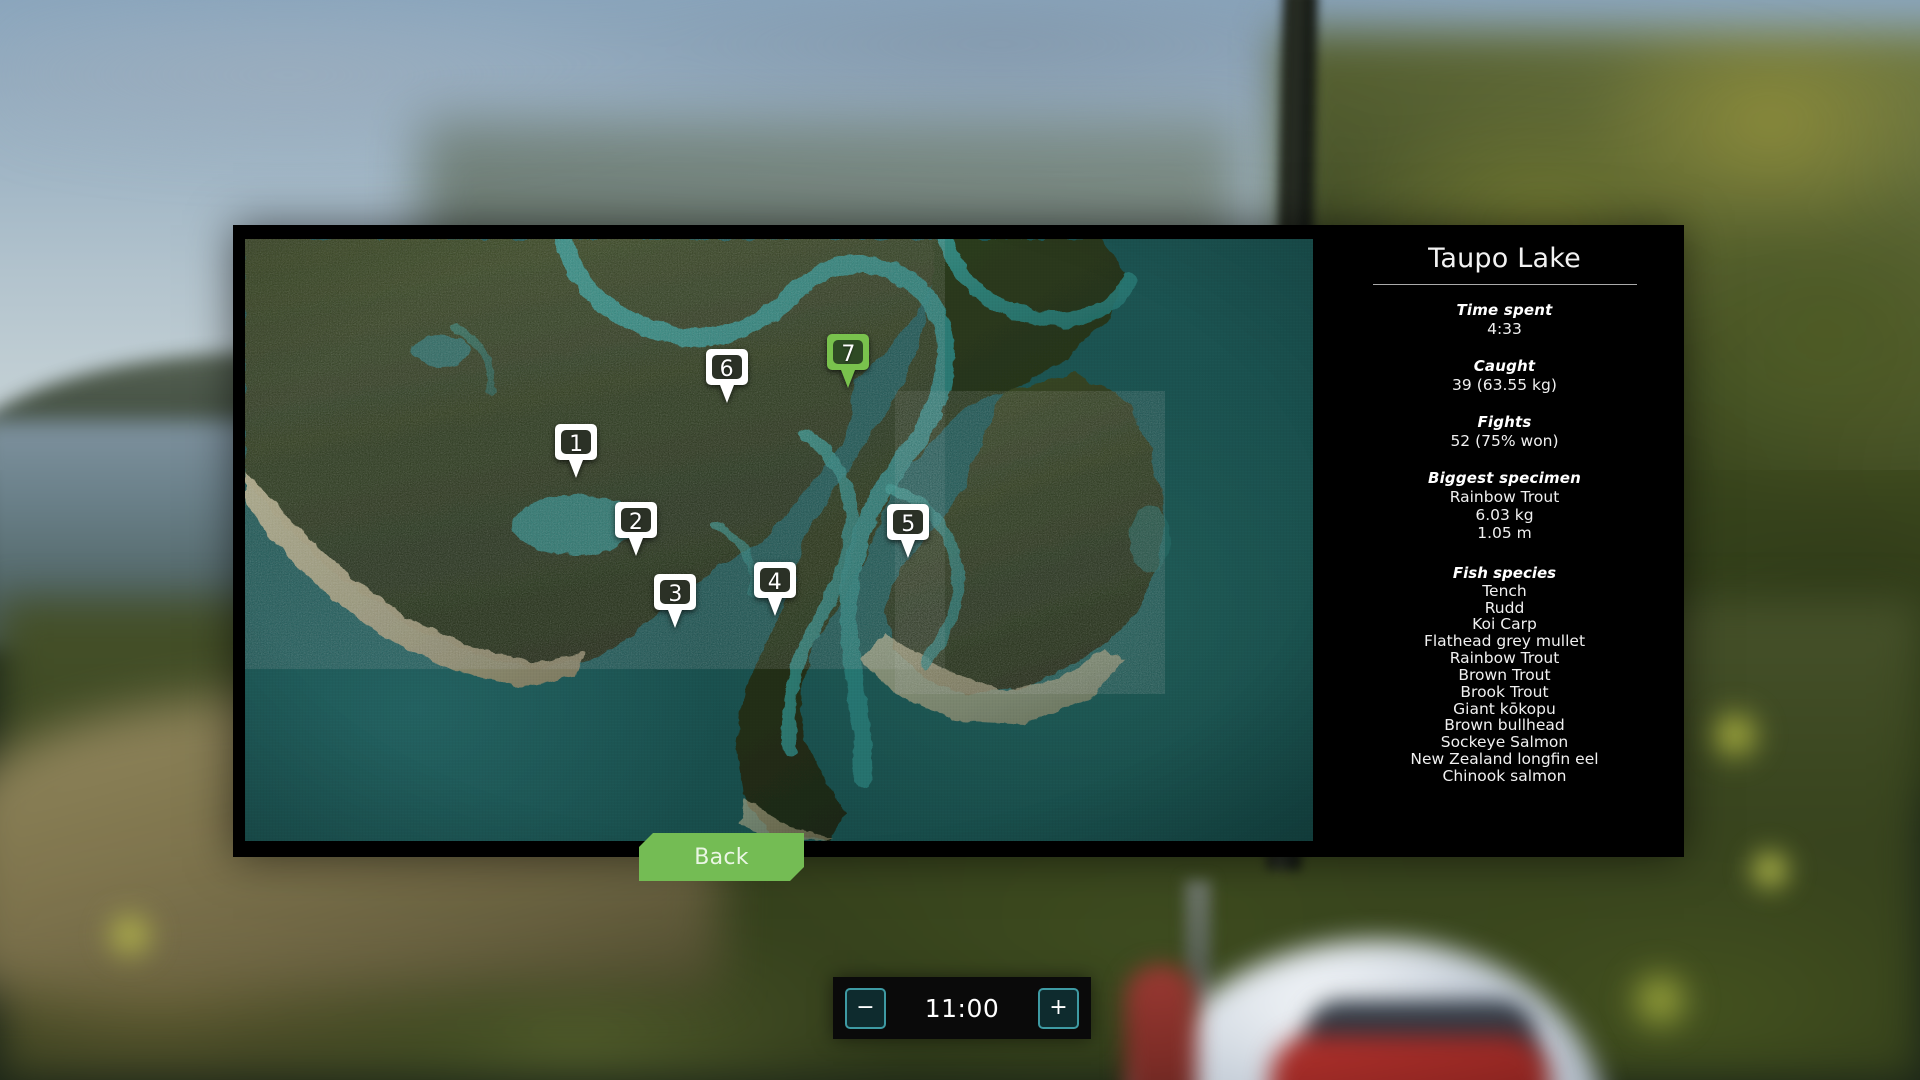 The width and height of the screenshot is (1920, 1080). I want to click on stat-value: 52 (75% won), so click(1504, 440).